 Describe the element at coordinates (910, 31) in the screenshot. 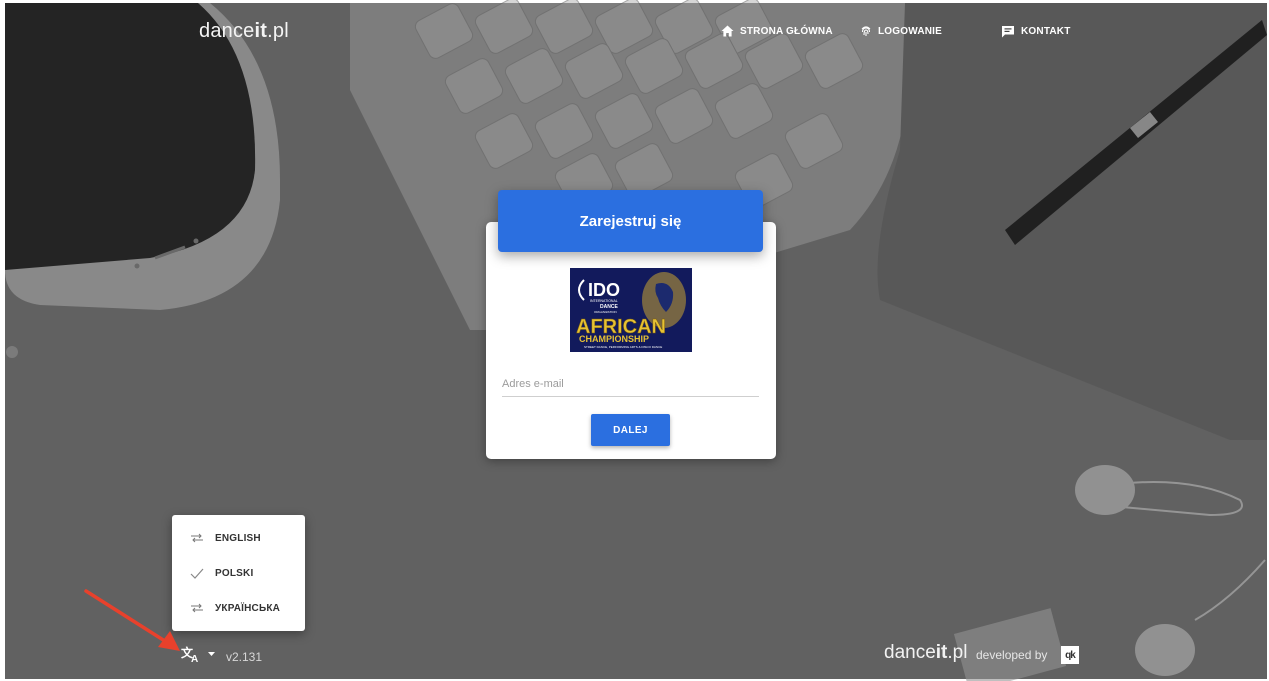

I see `nav-login-label: LOGOWANIE` at that location.